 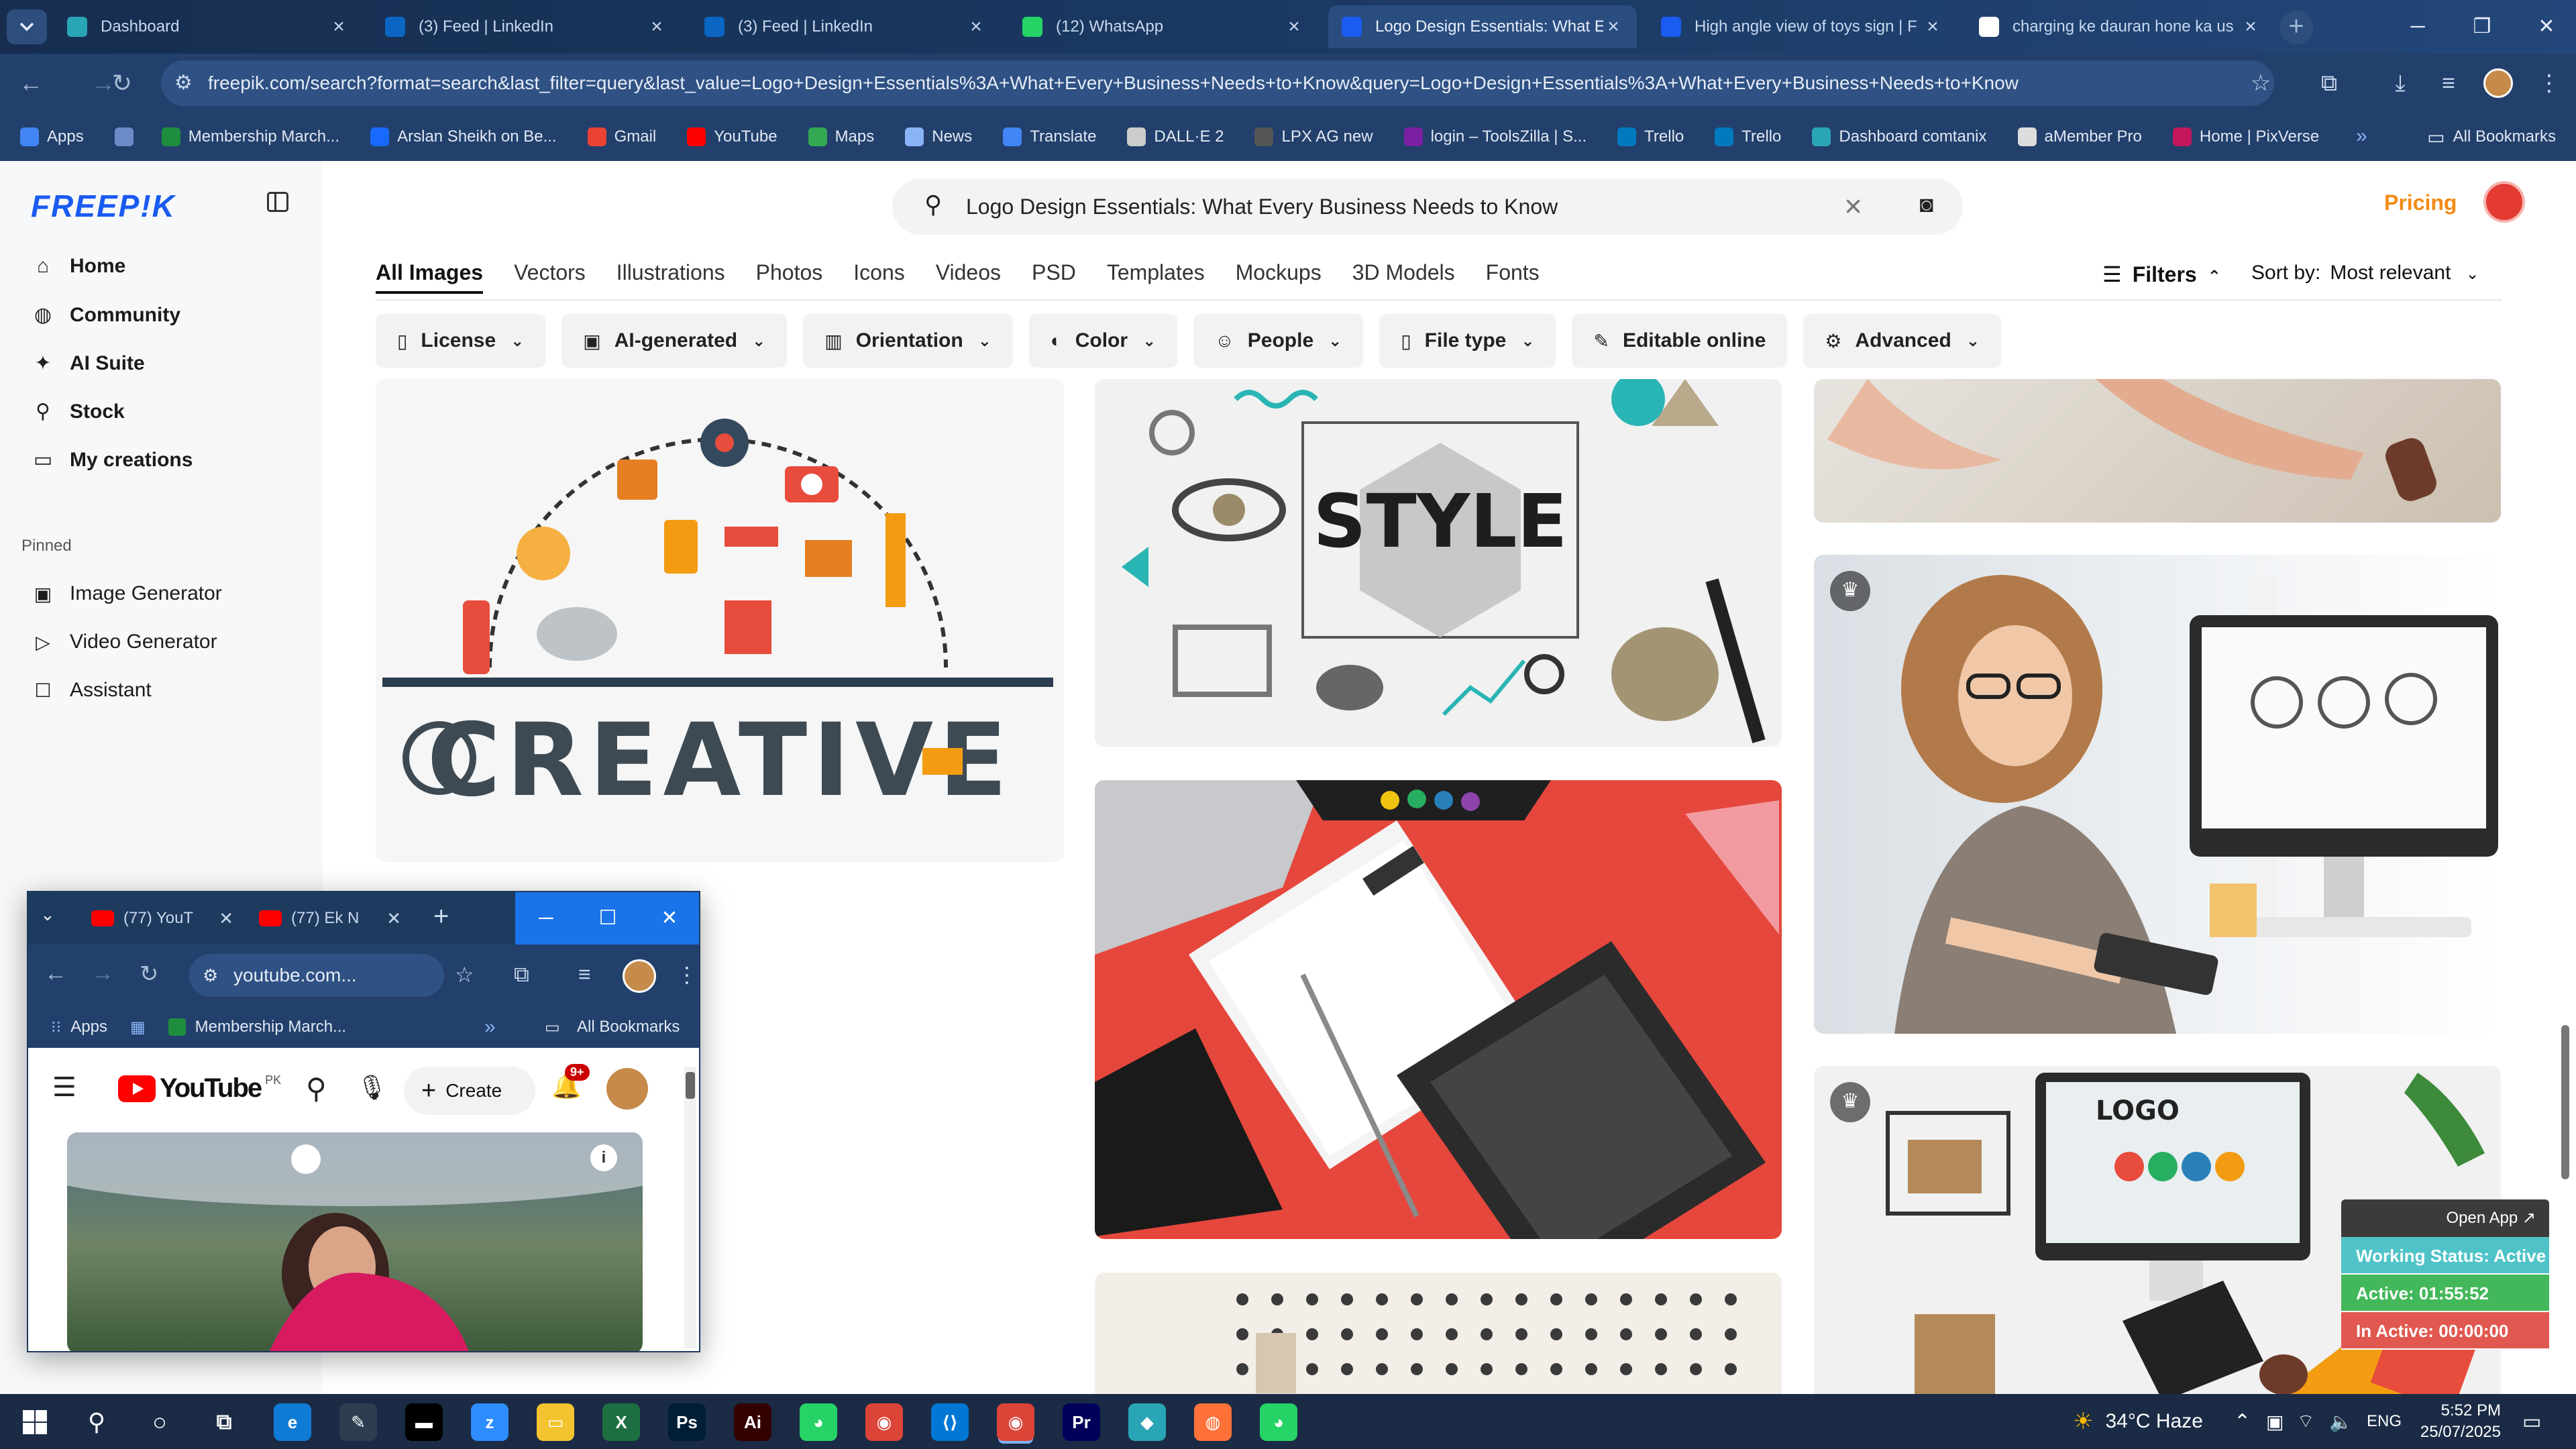 I want to click on category-tab-icons: Icons, so click(x=878, y=277).